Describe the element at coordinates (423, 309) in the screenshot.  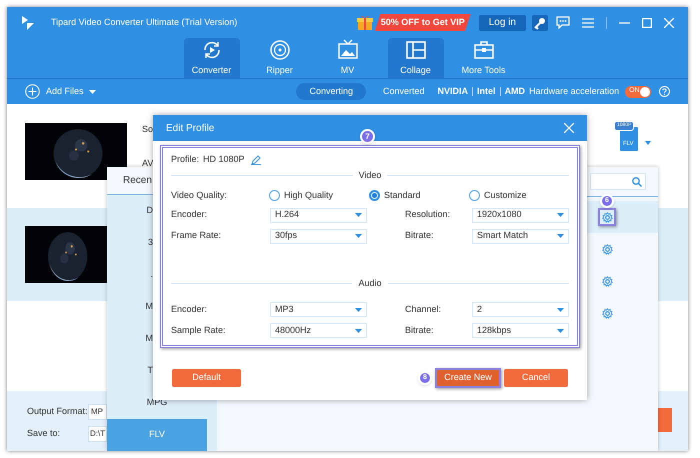
I see `field-label: Channel:` at that location.